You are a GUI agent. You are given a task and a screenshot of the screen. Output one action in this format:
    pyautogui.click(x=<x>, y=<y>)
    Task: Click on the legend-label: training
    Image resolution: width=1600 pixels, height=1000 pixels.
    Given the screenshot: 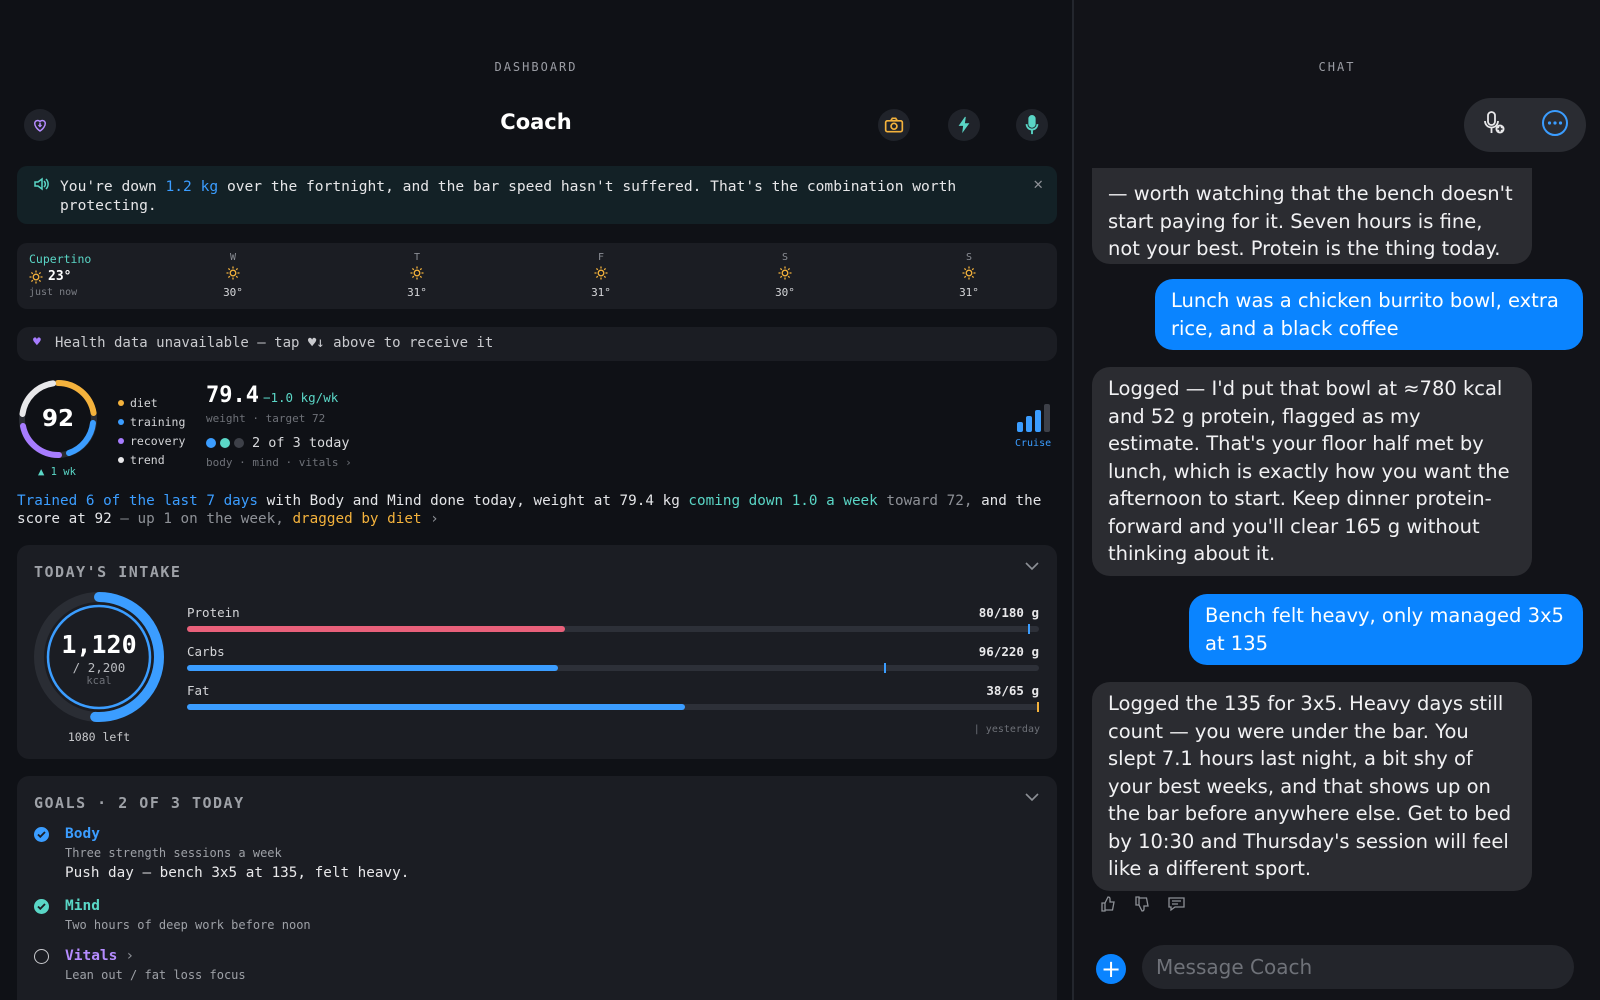 What is the action you would take?
    pyautogui.click(x=158, y=421)
    